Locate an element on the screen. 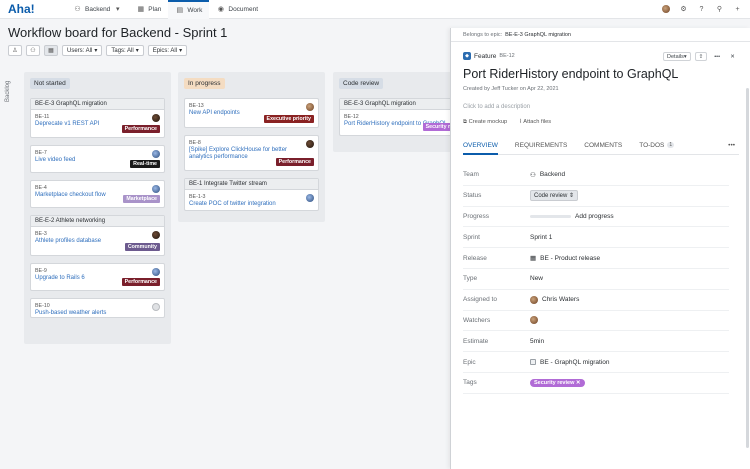 This screenshot has height=469, width=750. person-view-button: ♙ is located at coordinates (15, 50).